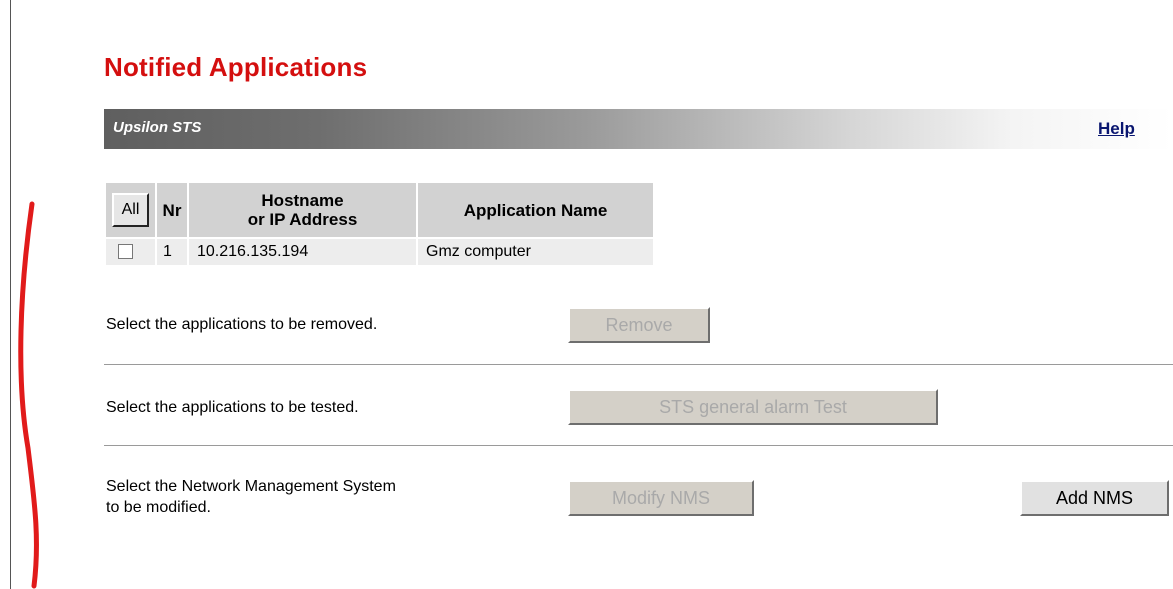  I want to click on add-nms-button: Add NMS, so click(1094, 498).